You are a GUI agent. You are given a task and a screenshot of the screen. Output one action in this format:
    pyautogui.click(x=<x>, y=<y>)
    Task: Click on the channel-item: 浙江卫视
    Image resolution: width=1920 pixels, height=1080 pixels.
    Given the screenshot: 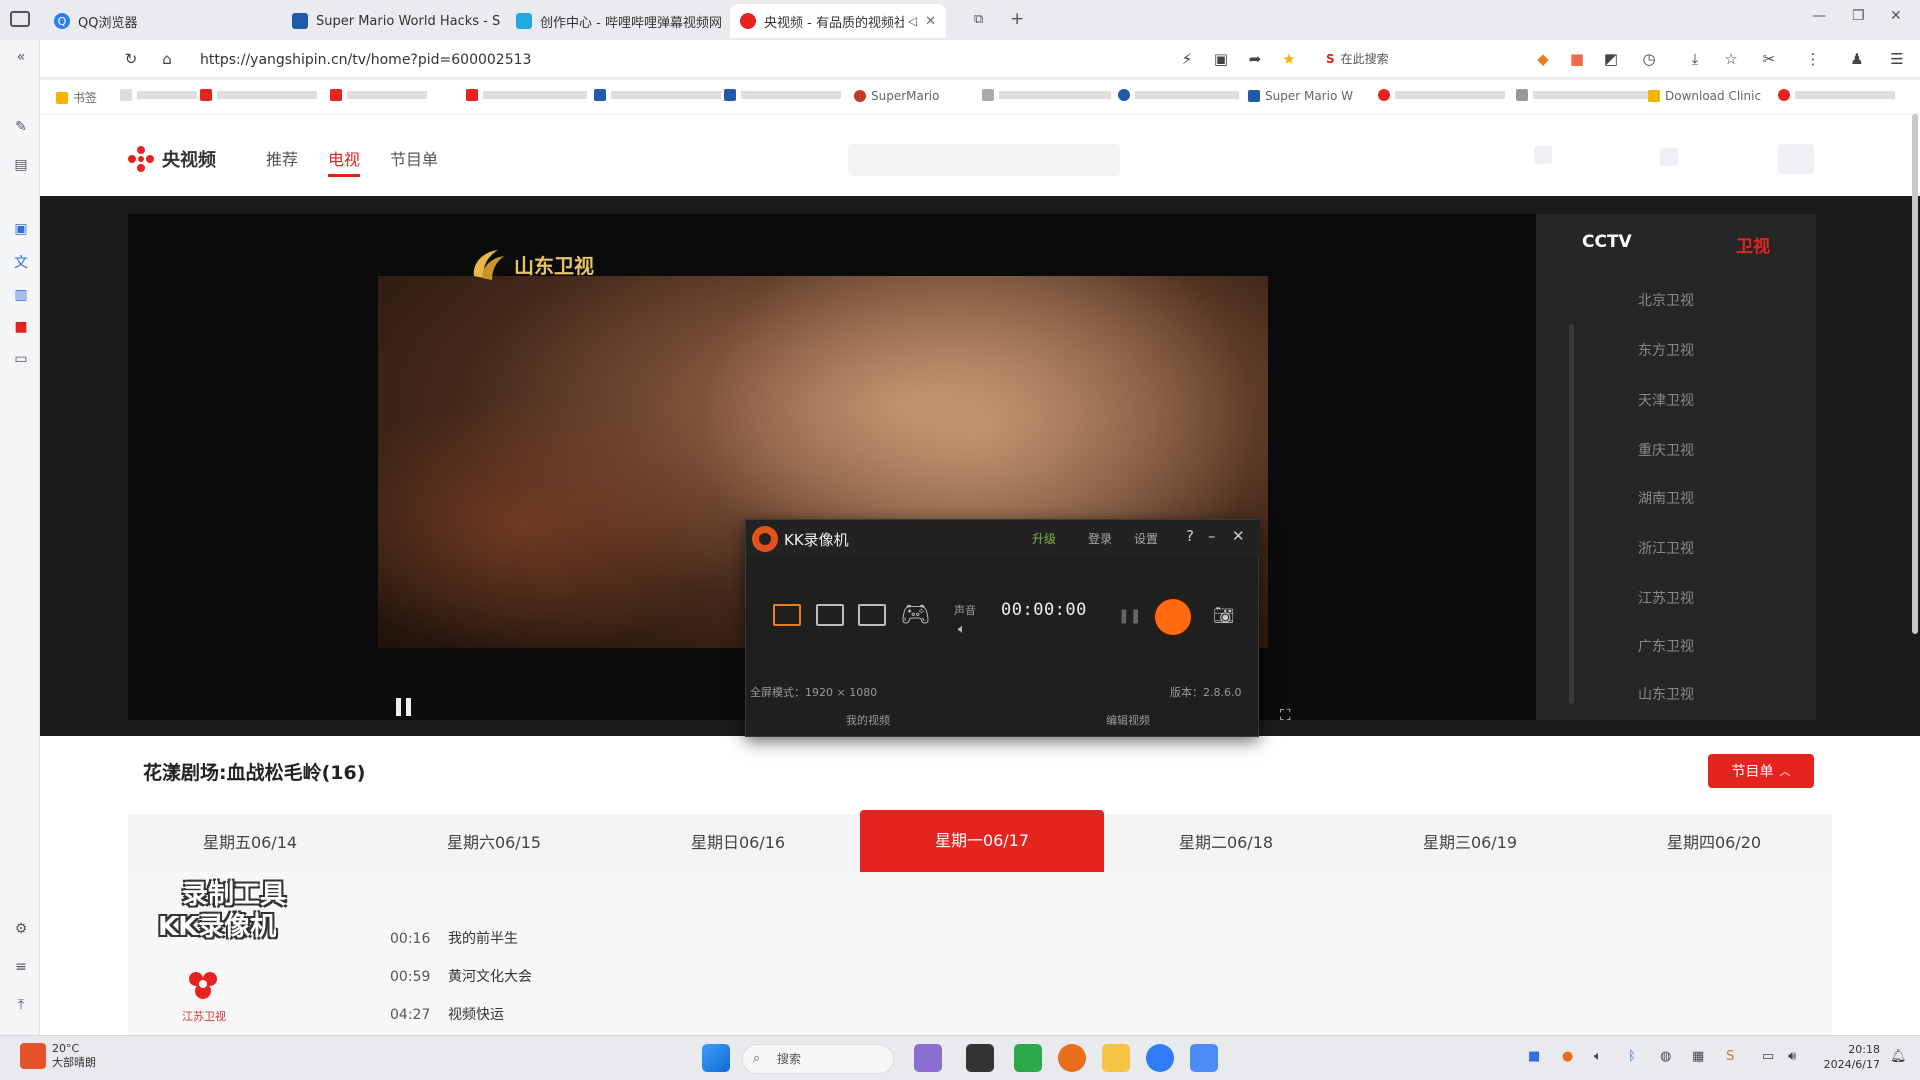 What is the action you would take?
    pyautogui.click(x=1666, y=548)
    